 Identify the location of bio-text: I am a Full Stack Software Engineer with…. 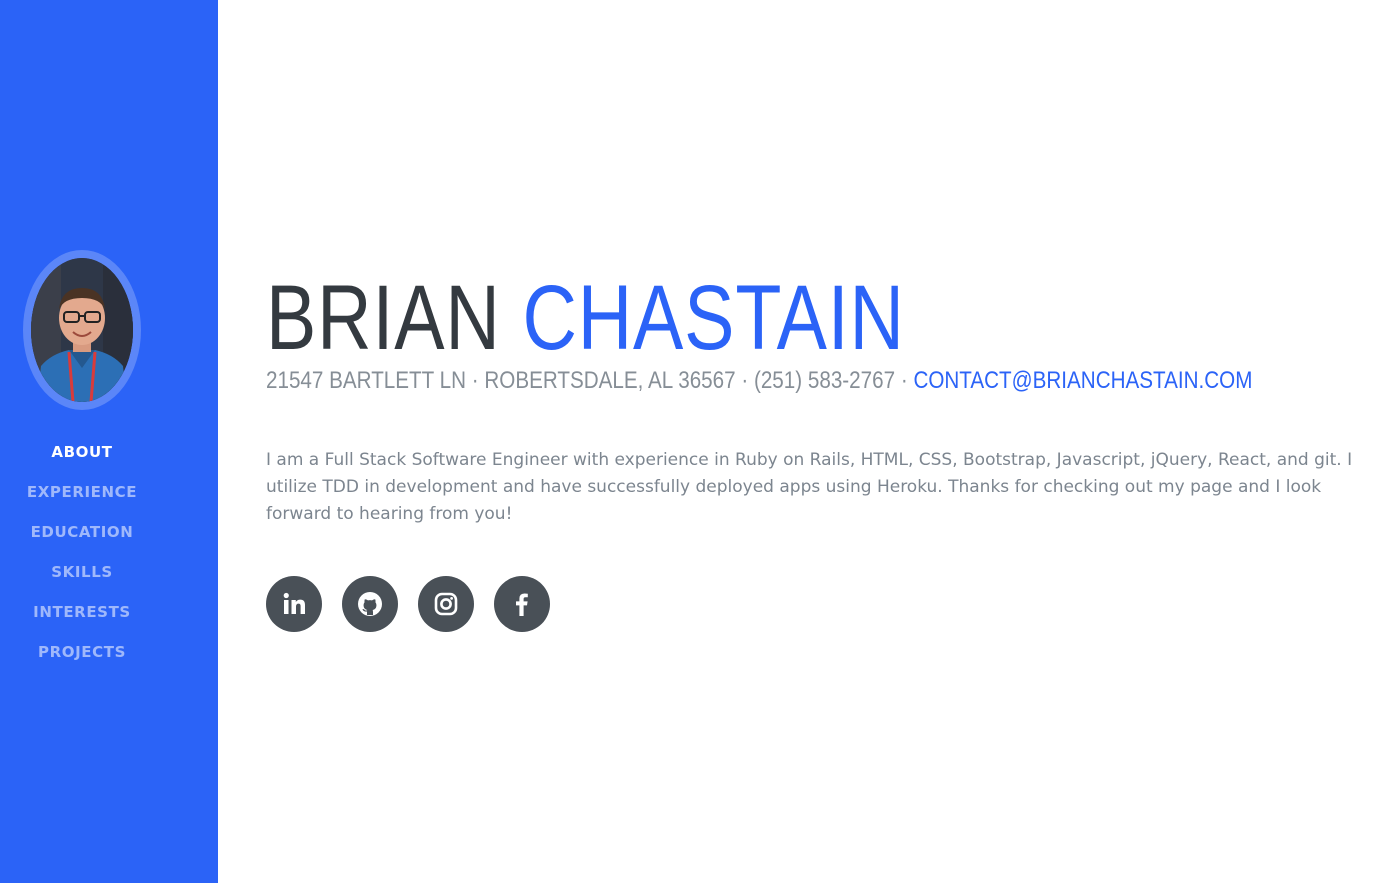
(809, 487).